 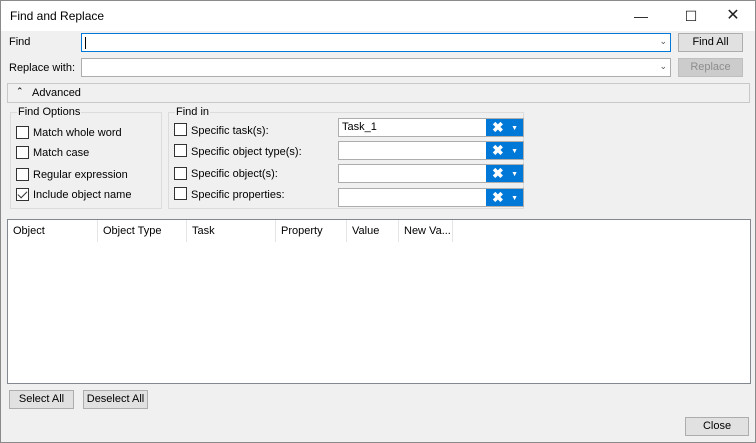 What do you see at coordinates (230, 131) in the screenshot?
I see `specific-tasks-label: Specific task(s):` at bounding box center [230, 131].